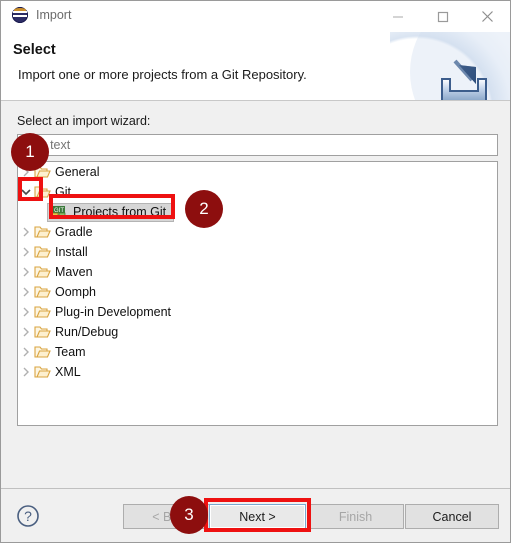 The image size is (511, 543). Describe the element at coordinates (120, 212) in the screenshot. I see `tree-item-label: Projects from Git` at that location.